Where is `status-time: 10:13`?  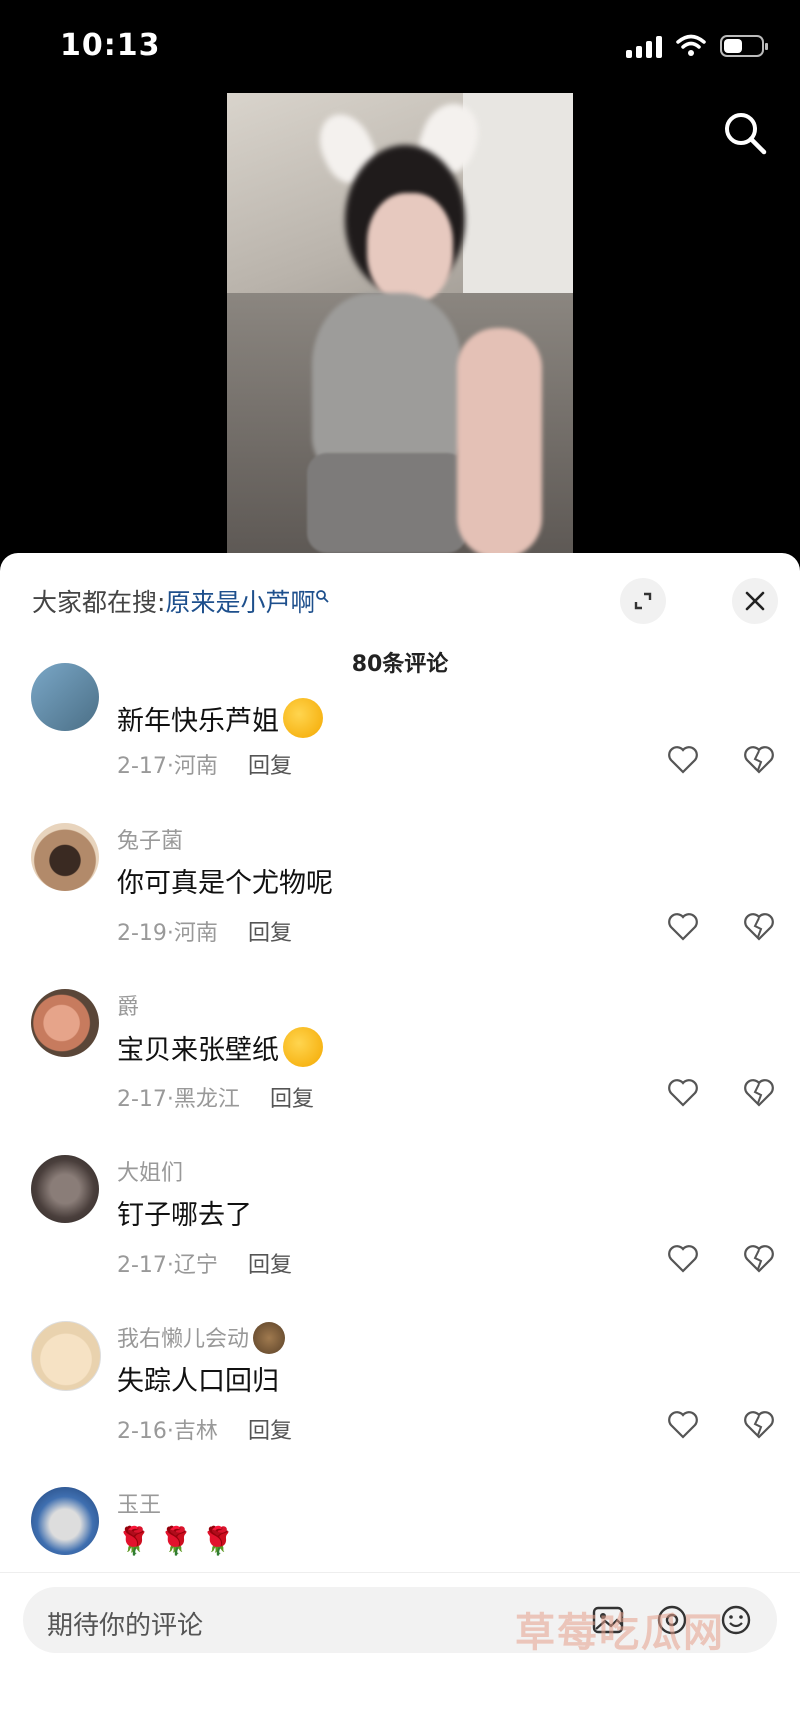 status-time: 10:13 is located at coordinates (110, 45).